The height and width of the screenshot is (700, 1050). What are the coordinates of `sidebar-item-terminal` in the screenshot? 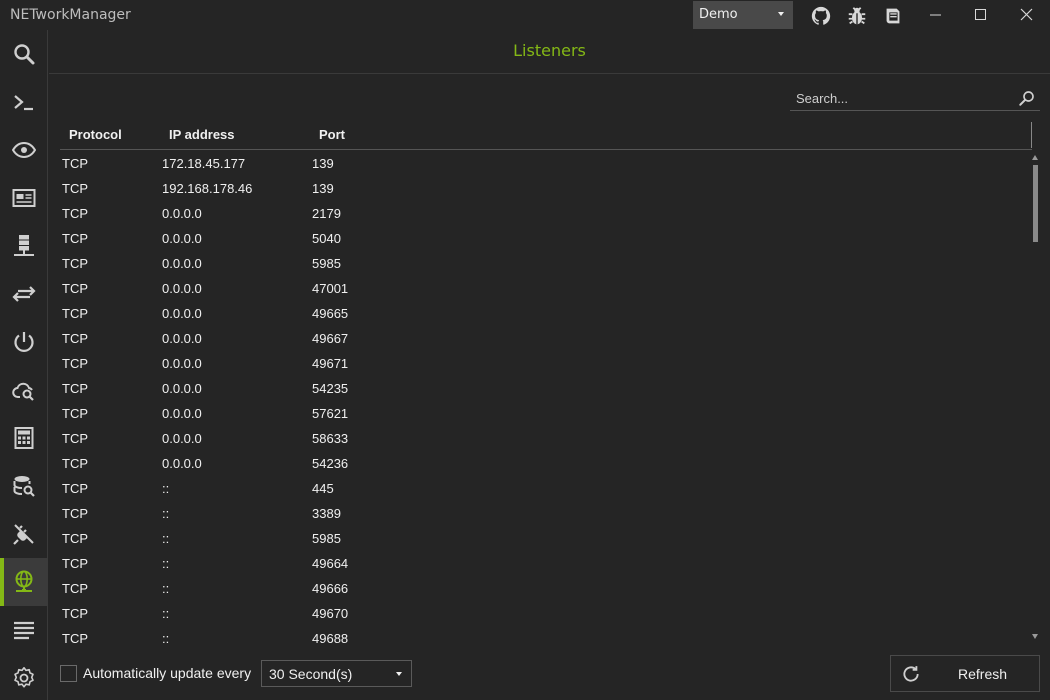 It's located at (24, 102).